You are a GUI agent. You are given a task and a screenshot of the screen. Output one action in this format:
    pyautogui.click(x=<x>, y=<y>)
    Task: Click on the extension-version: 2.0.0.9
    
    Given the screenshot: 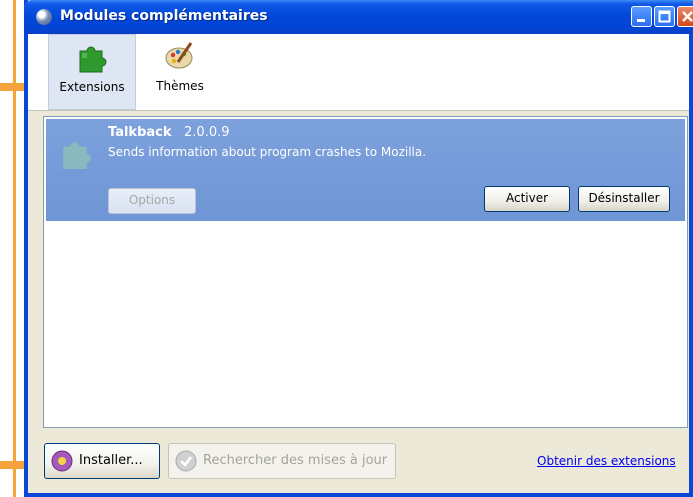 What is the action you would take?
    pyautogui.click(x=207, y=132)
    